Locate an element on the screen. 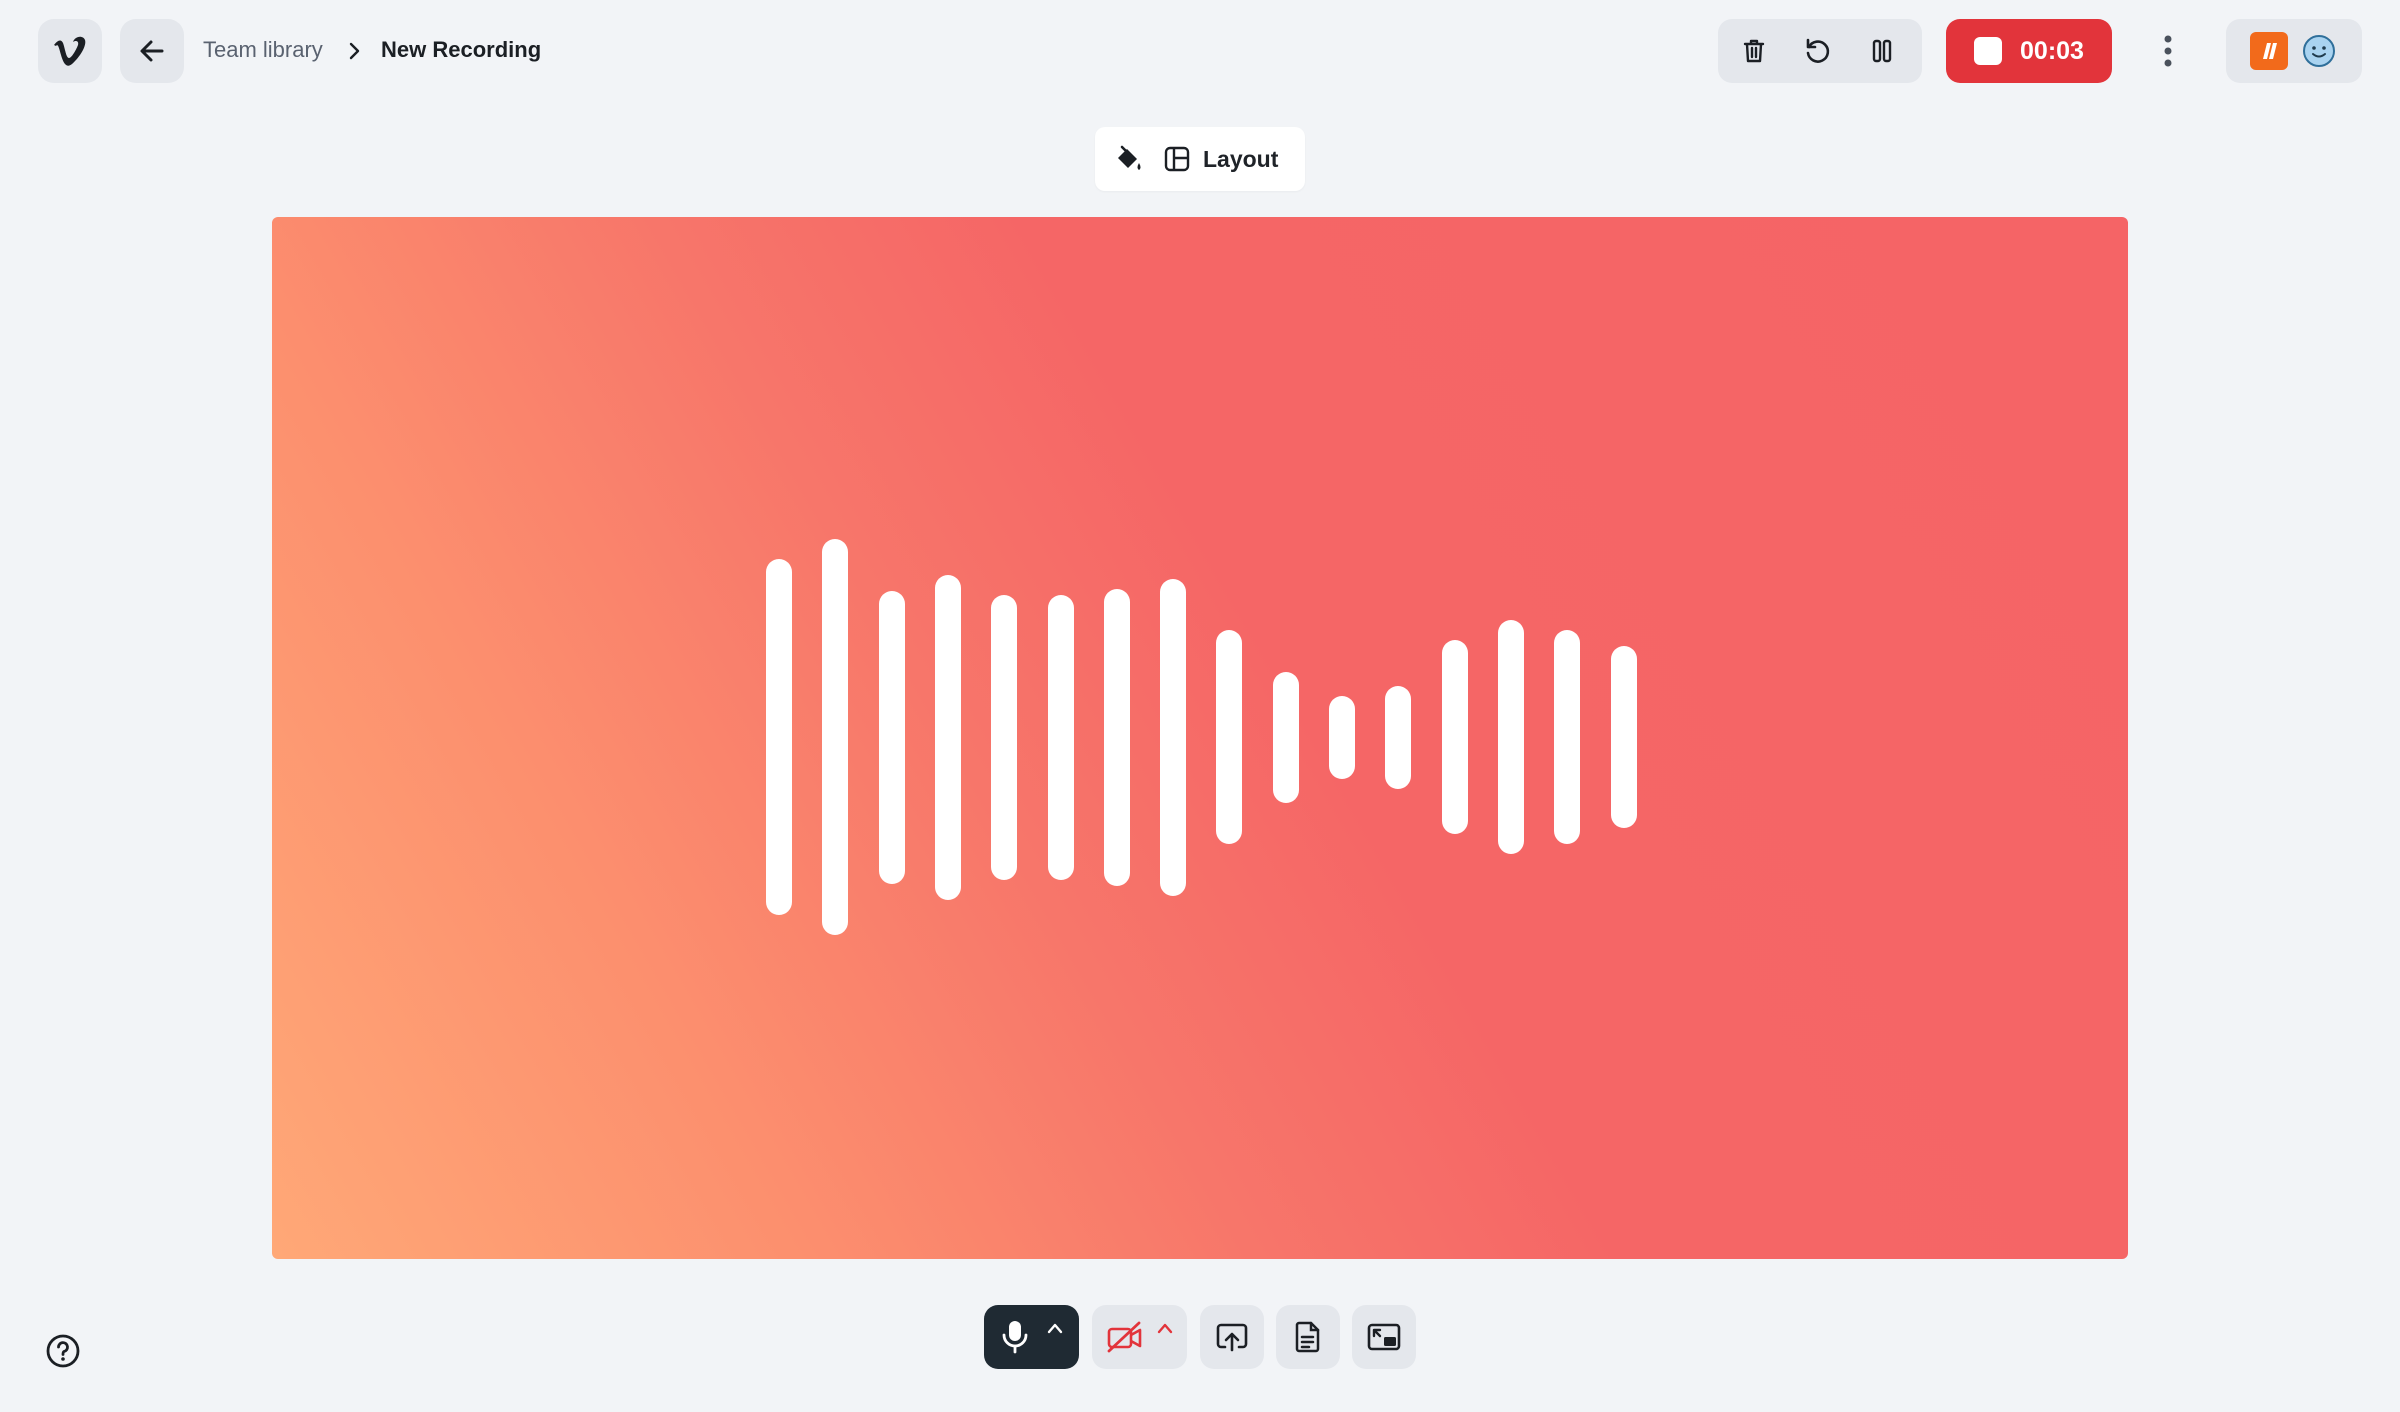  stop-square-icon is located at coordinates (1988, 51).